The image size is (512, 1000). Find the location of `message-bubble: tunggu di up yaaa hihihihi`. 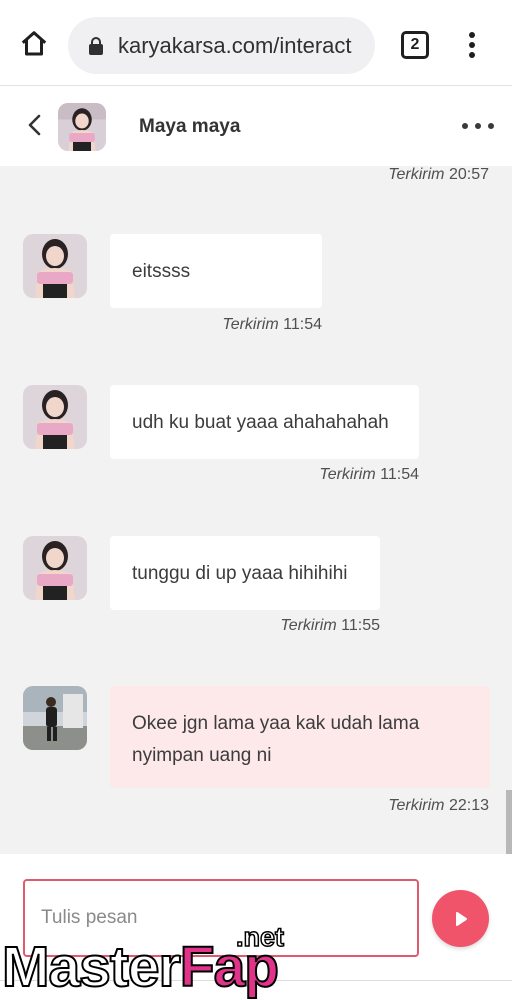

message-bubble: tunggu di up yaaa hihihihi is located at coordinates (245, 573).